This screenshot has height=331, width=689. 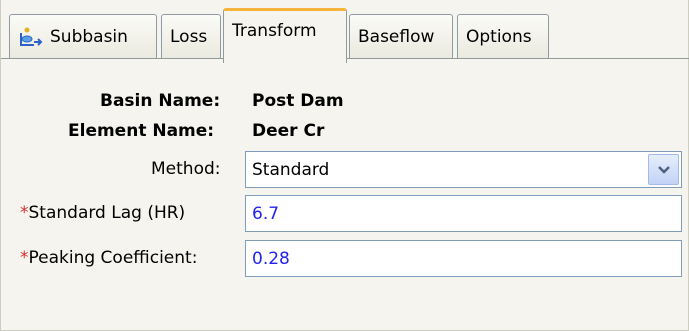 I want to click on method-label: Method:, so click(x=186, y=169).